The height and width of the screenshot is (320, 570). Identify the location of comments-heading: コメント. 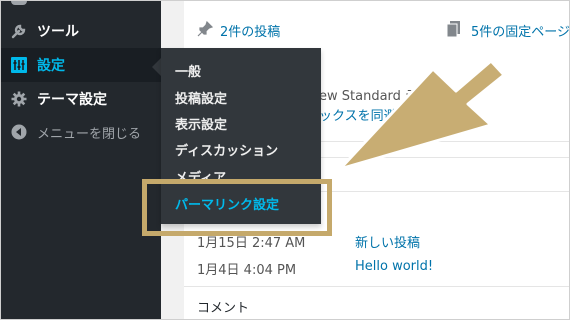
(223, 308).